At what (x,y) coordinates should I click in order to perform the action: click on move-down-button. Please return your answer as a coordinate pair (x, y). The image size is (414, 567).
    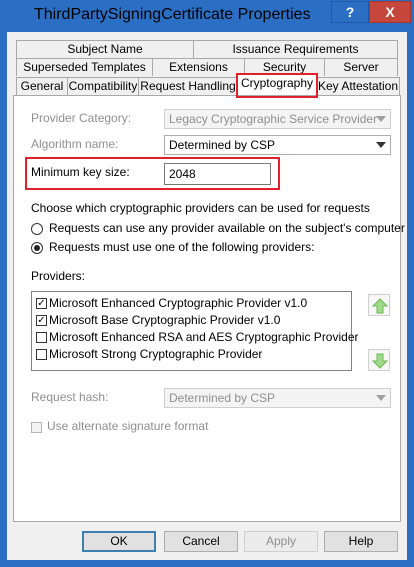
    Looking at the image, I should click on (379, 360).